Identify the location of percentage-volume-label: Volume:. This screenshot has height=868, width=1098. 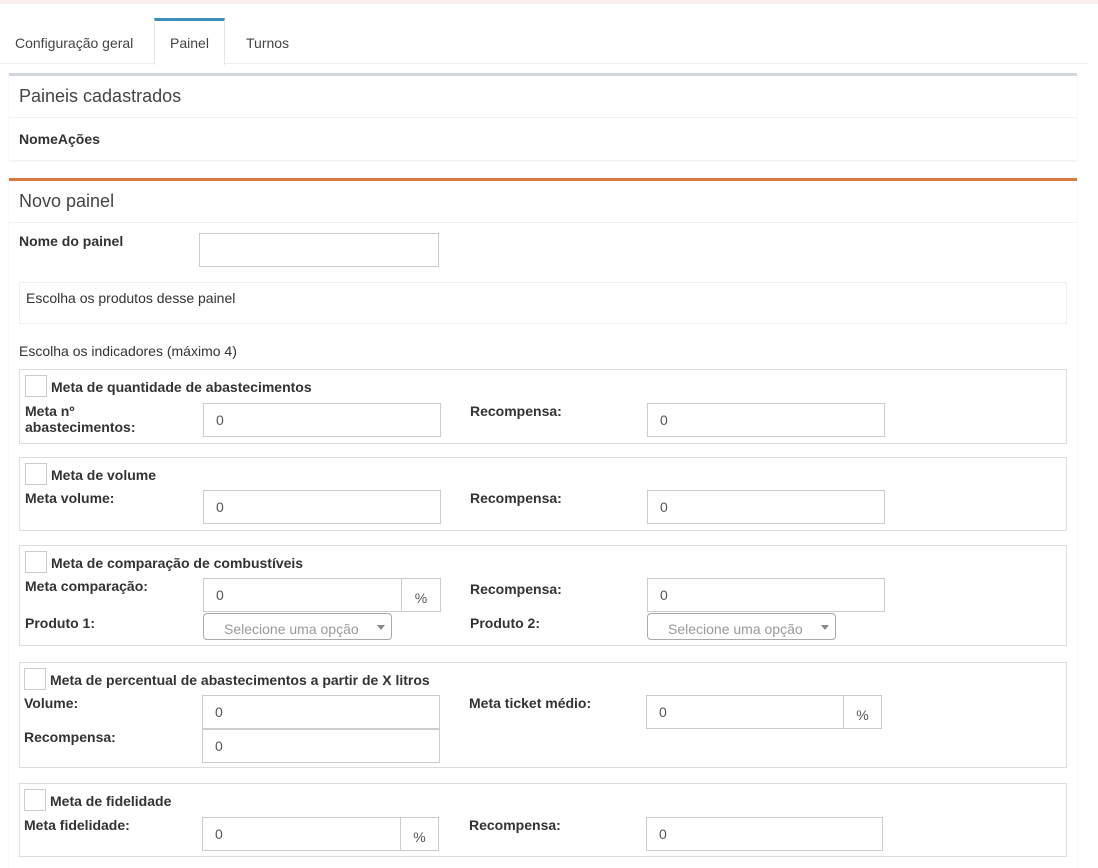
(51, 703).